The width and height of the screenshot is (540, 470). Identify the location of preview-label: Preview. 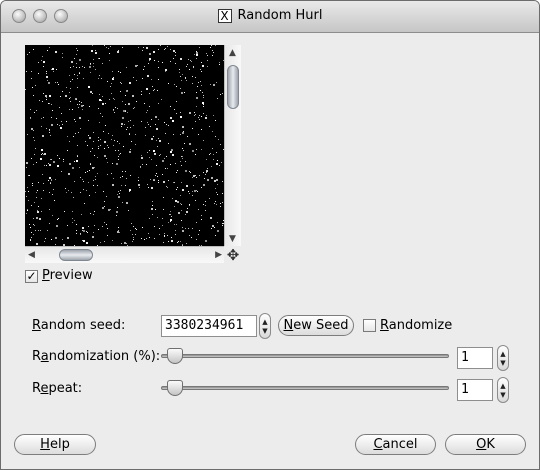
(67, 275).